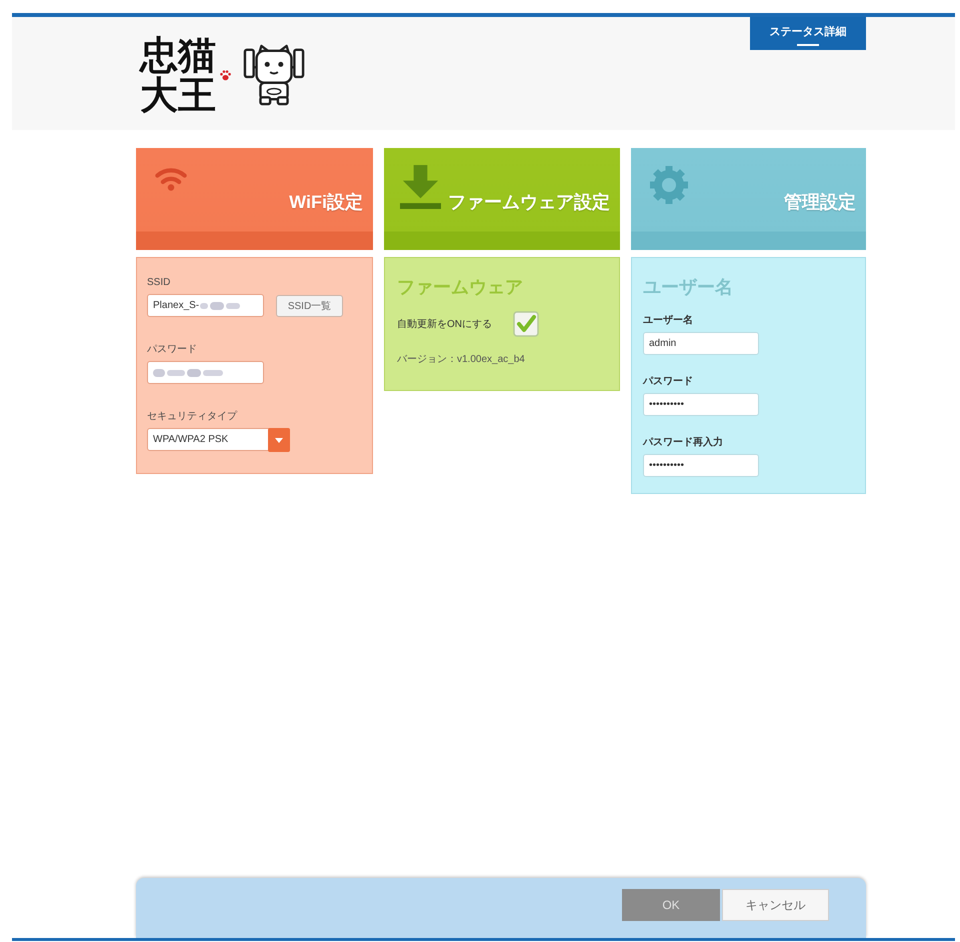 This screenshot has width=960, height=942. What do you see at coordinates (218, 439) in the screenshot?
I see `dropdown-select: WPA/WPA2 PSK` at bounding box center [218, 439].